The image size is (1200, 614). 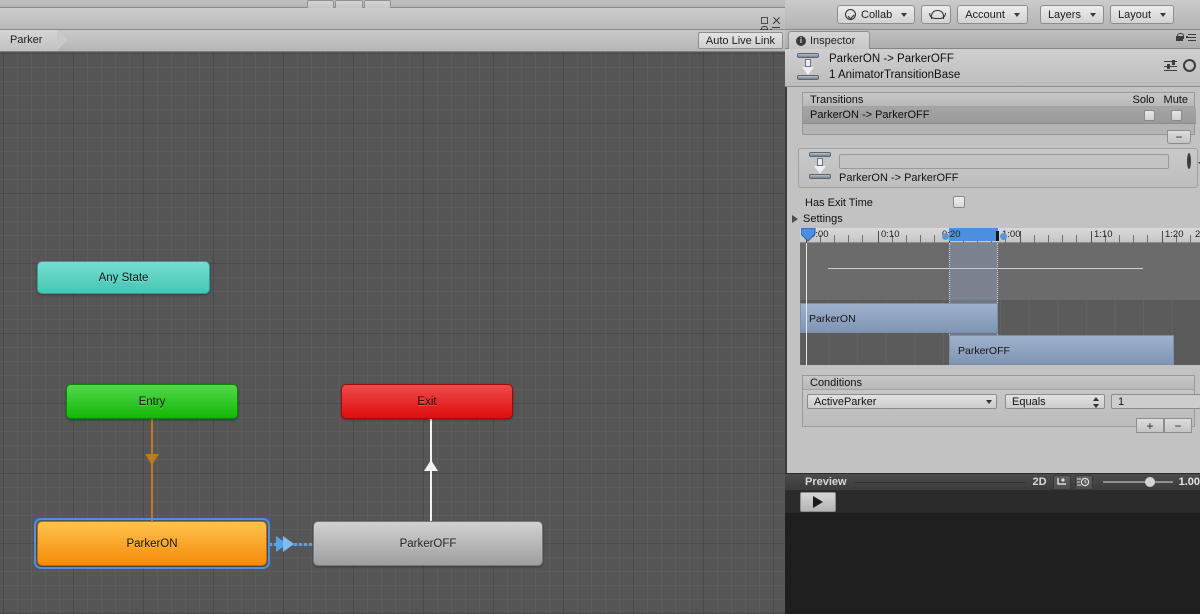 I want to click on stepper-icon, so click(x=1096, y=402).